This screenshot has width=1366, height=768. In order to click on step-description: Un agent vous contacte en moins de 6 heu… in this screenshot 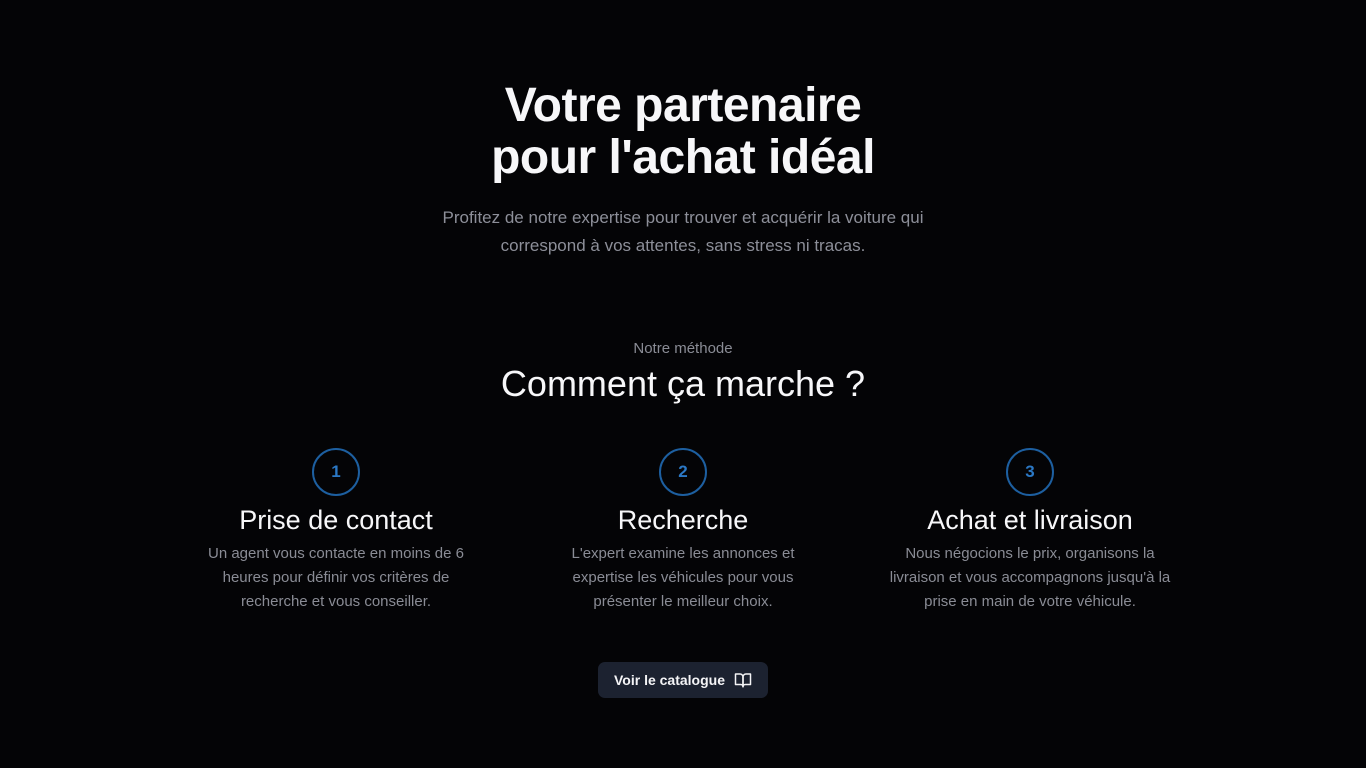, I will do `click(336, 577)`.